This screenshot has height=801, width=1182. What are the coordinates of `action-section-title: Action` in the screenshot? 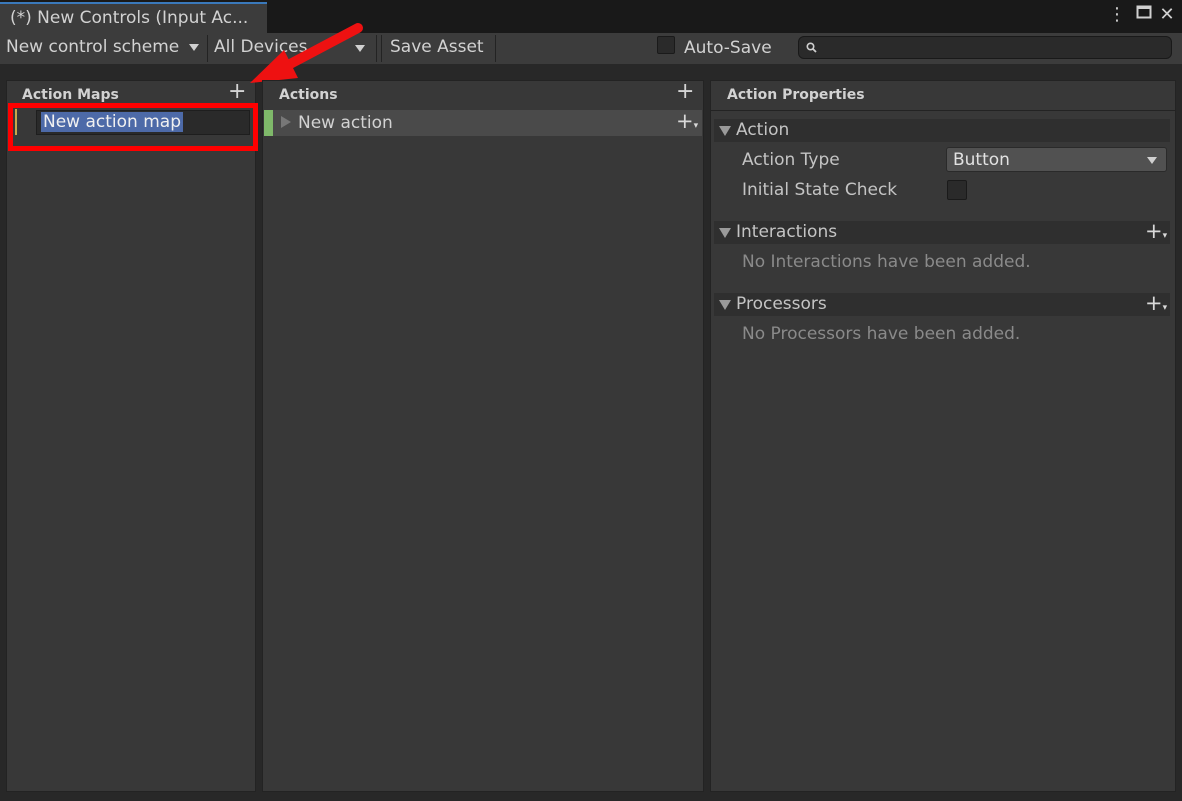 It's located at (763, 130).